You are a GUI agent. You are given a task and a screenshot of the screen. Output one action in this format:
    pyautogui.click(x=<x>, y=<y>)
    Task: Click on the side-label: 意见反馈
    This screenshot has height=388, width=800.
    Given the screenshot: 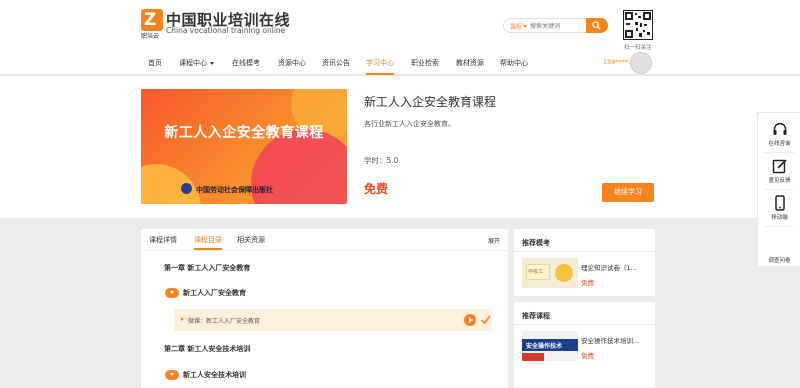 What is the action you would take?
    pyautogui.click(x=779, y=181)
    